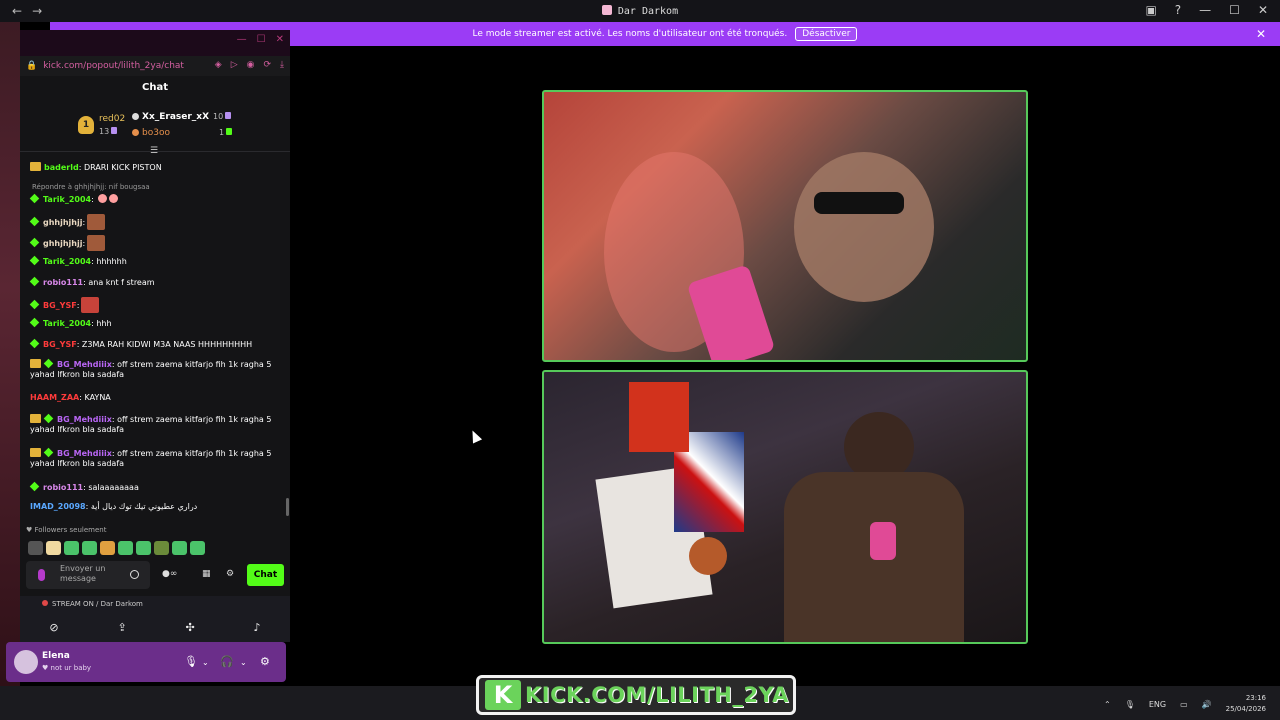 Image resolution: width=1280 pixels, height=720 pixels. I want to click on chat-message: robio111: ana knt f stream, so click(153, 282).